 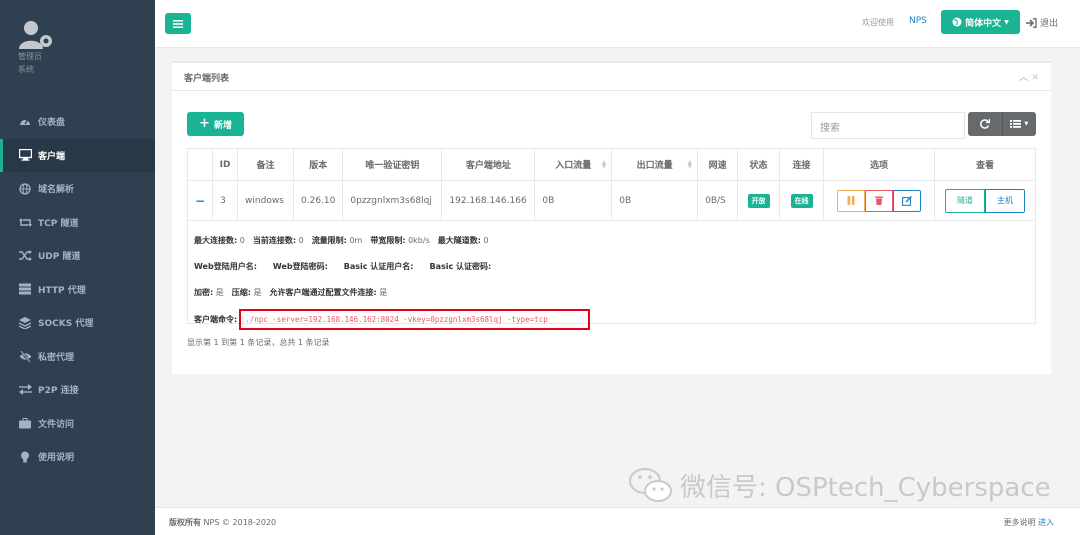 What do you see at coordinates (392, 164) in the screenshot?
I see `column-header-vkey: 唯一验证密钥` at bounding box center [392, 164].